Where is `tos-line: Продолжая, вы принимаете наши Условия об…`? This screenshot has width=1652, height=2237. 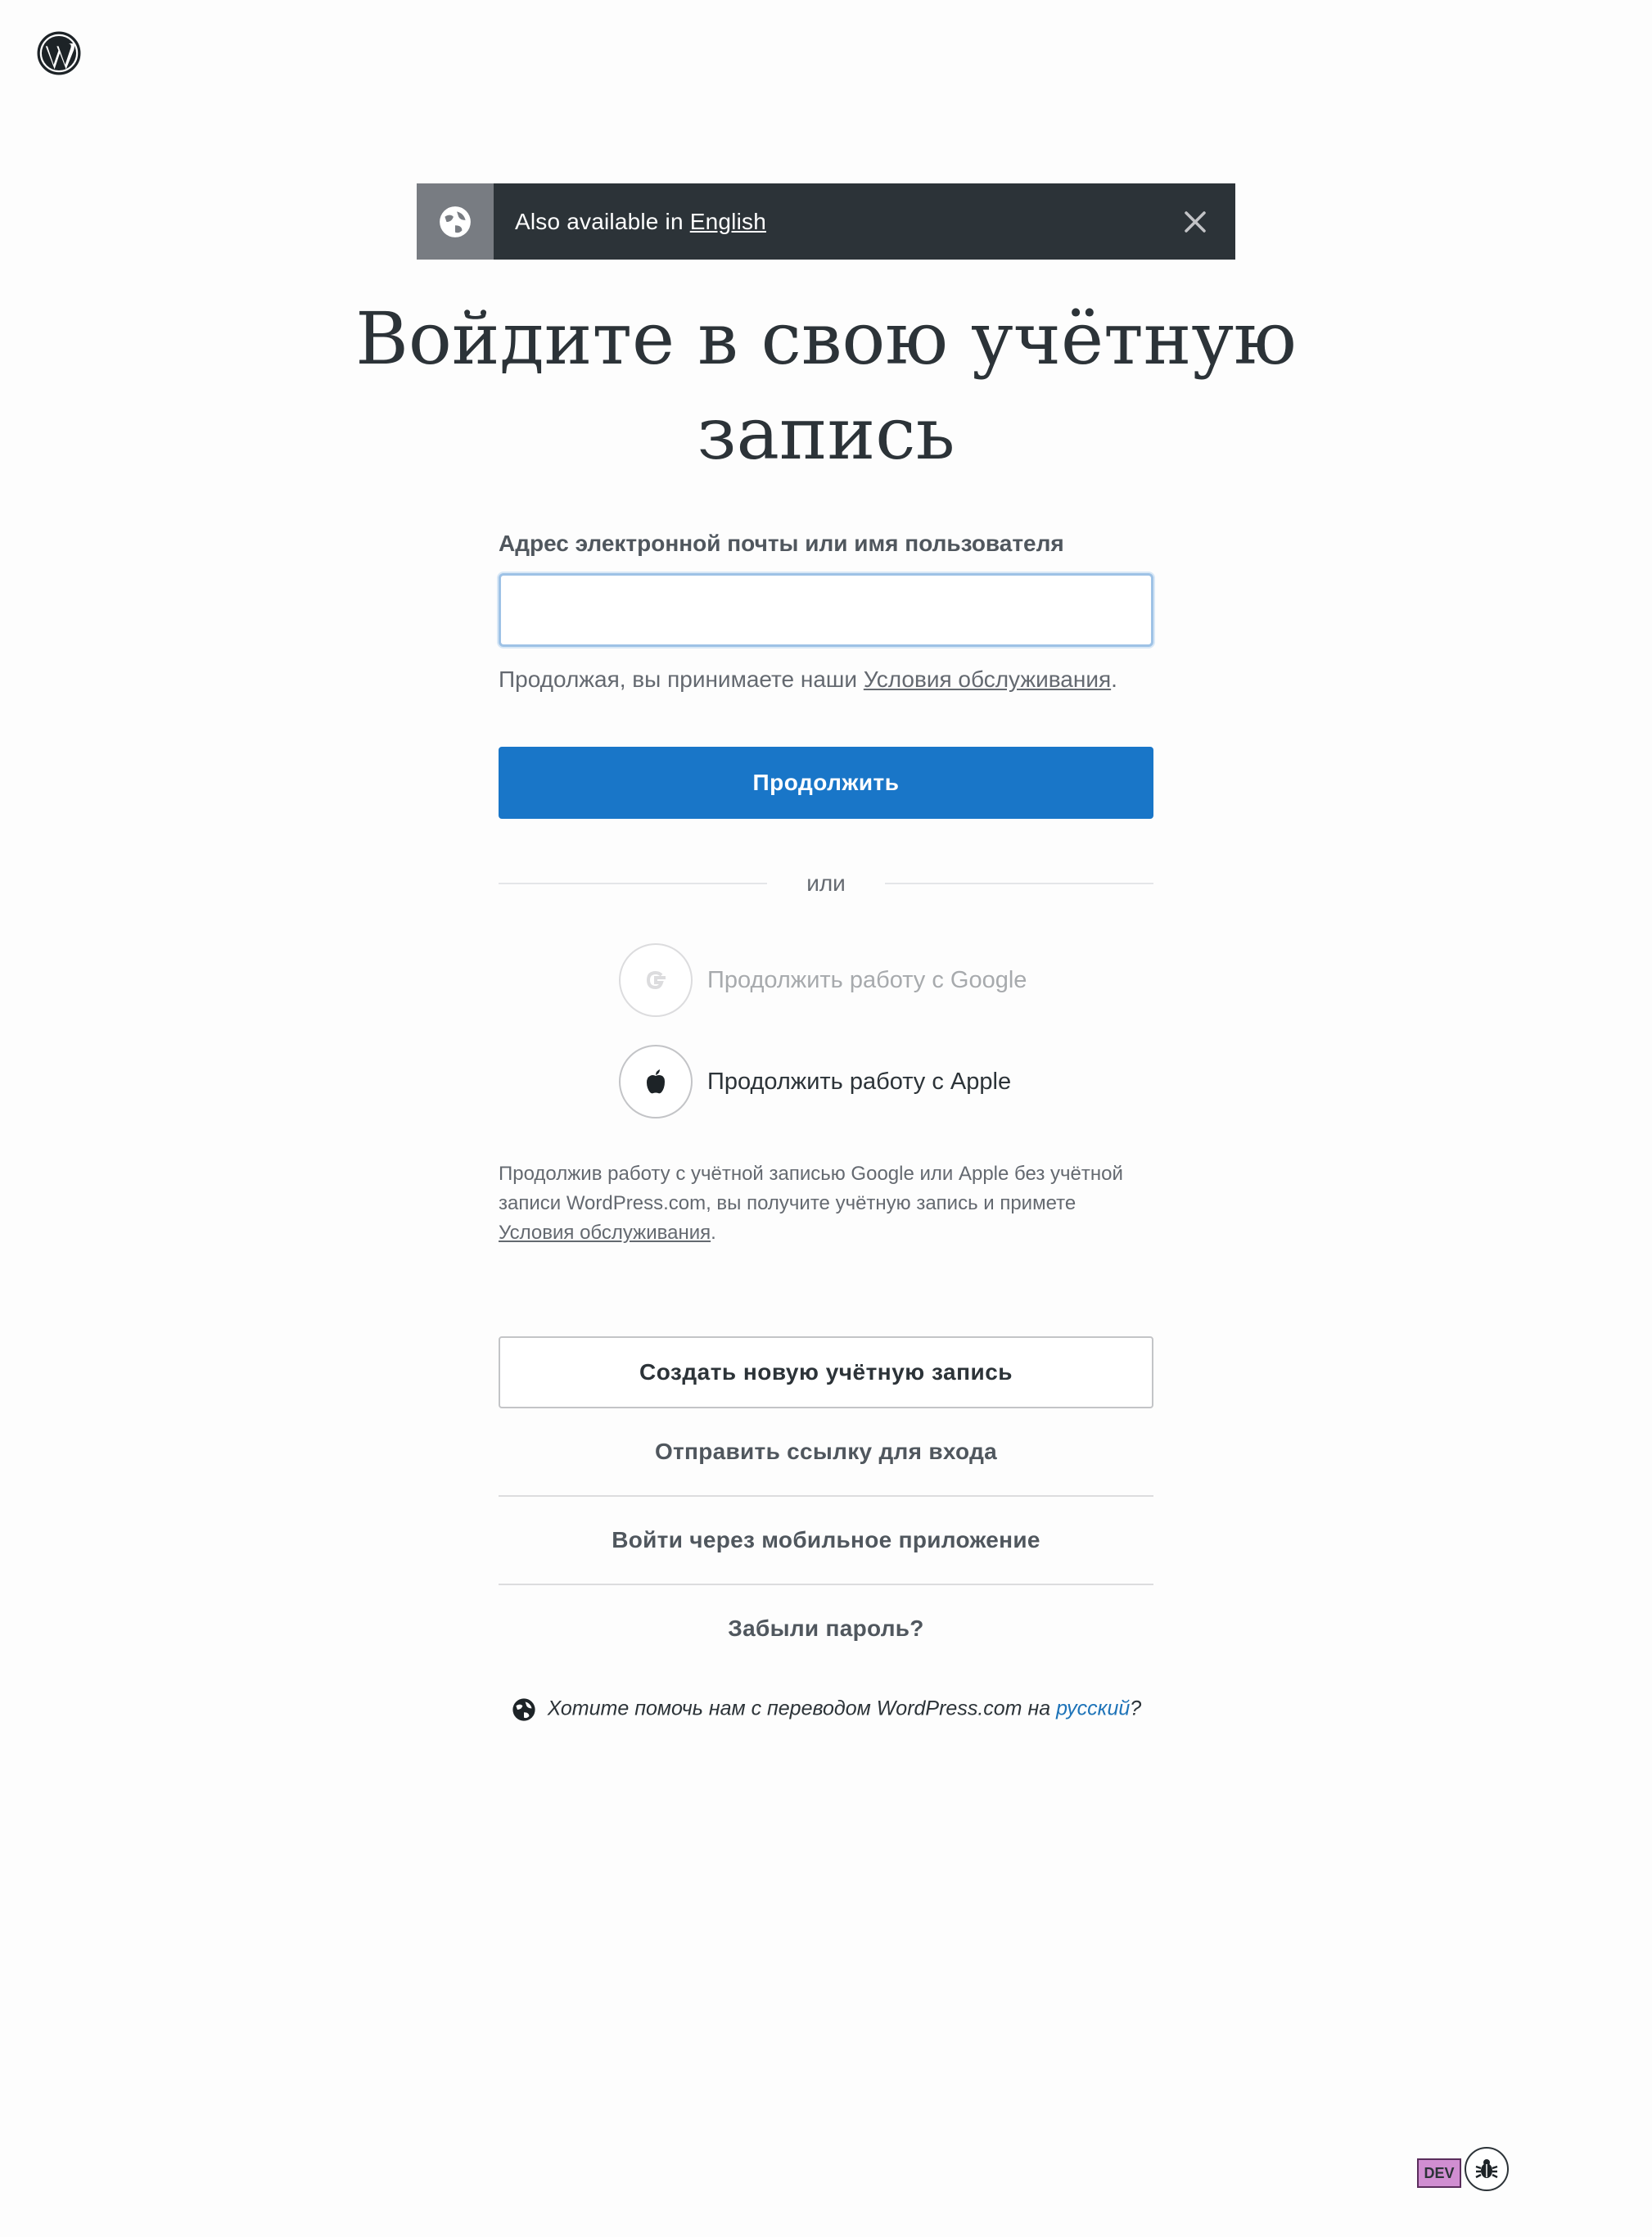 tos-line: Продолжая, вы принимаете наши Условия об… is located at coordinates (826, 680).